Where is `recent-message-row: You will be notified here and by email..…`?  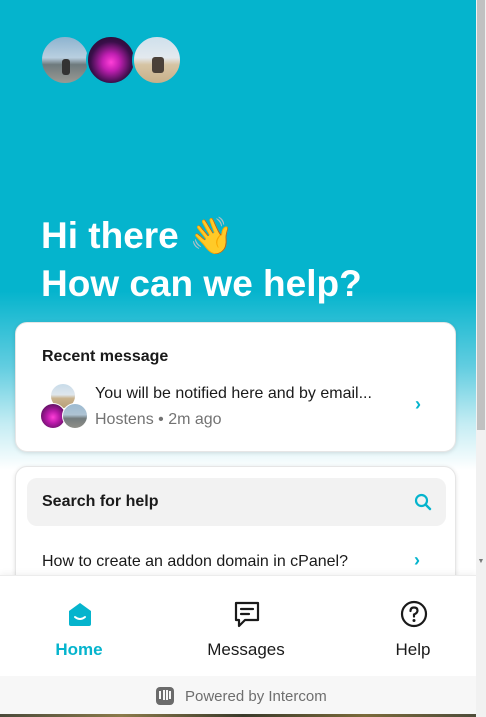
recent-message-row: You will be notified here and by email..… is located at coordinates (240, 406).